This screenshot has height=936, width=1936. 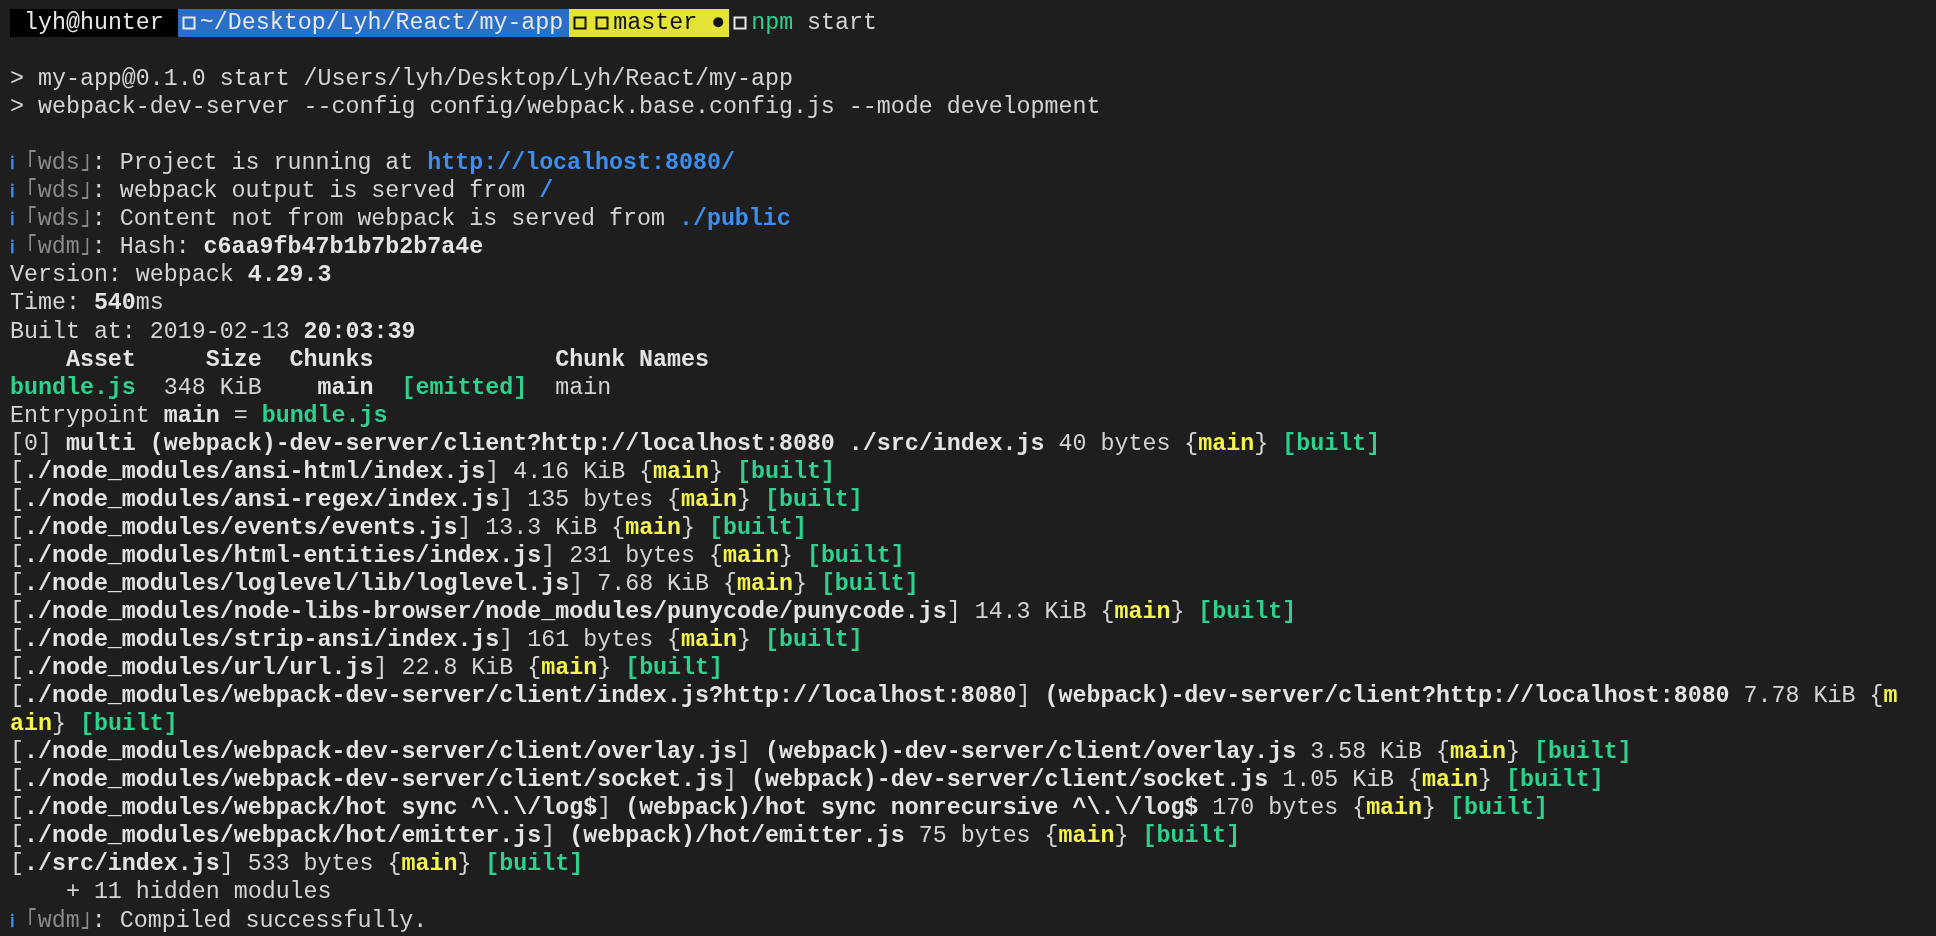 What do you see at coordinates (401, 79) in the screenshot?
I see `terminal-line: > my-app@0.1.0 start /Users/lyh/Desktop/Lyh/React/my-app` at bounding box center [401, 79].